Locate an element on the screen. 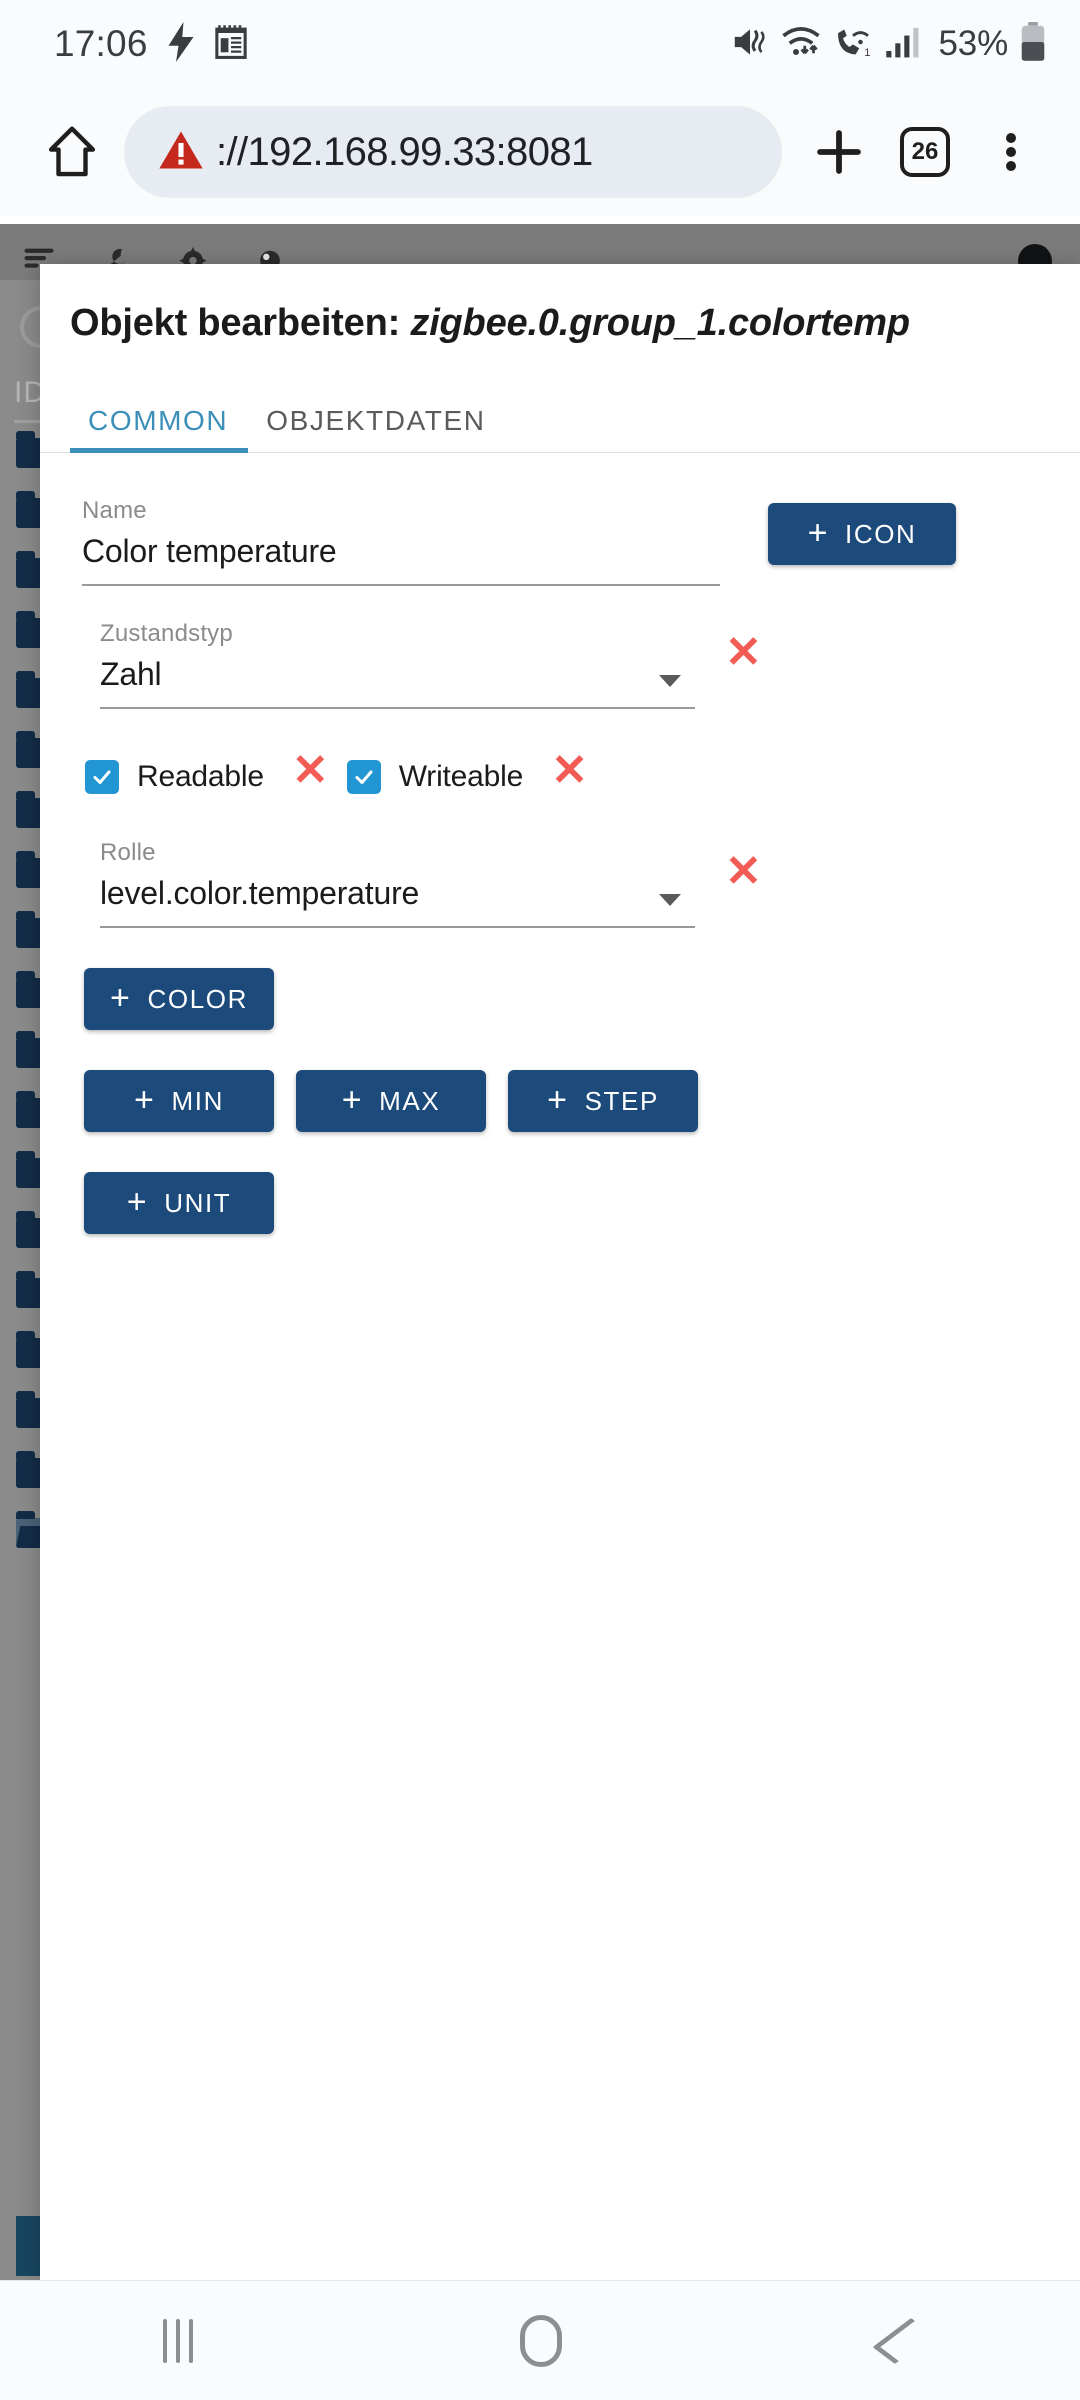  home-icon is located at coordinates (72, 152).